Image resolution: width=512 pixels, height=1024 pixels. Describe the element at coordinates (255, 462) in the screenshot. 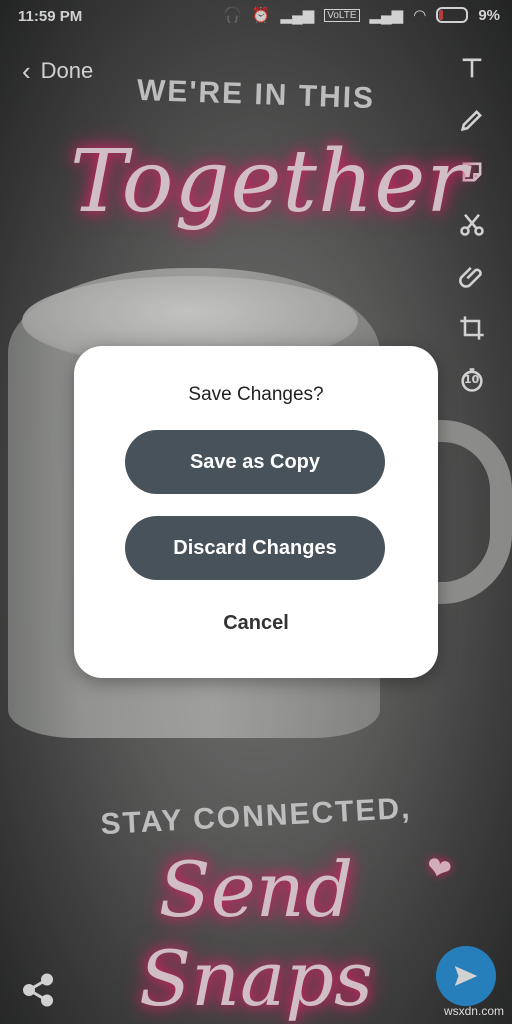

I see `save-as-copy-button: Save as Copy` at that location.